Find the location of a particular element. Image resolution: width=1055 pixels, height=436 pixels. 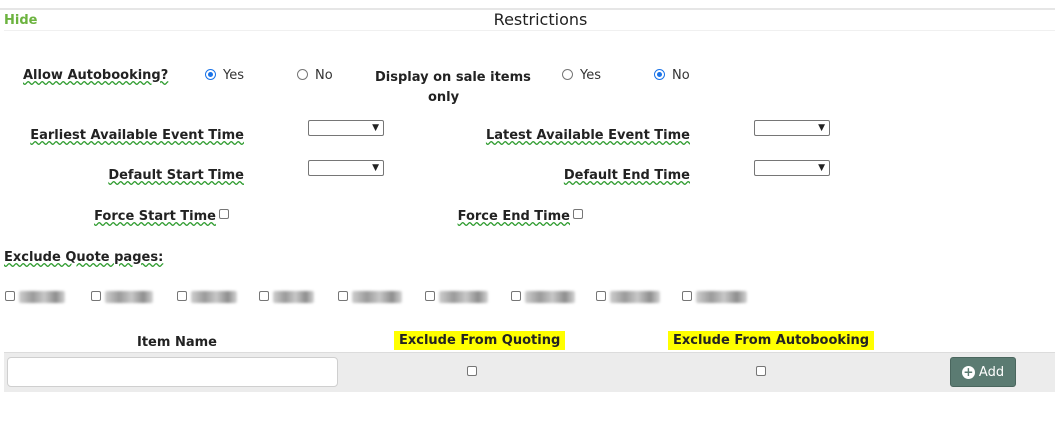

display-sale-no-label: No is located at coordinates (681, 75).